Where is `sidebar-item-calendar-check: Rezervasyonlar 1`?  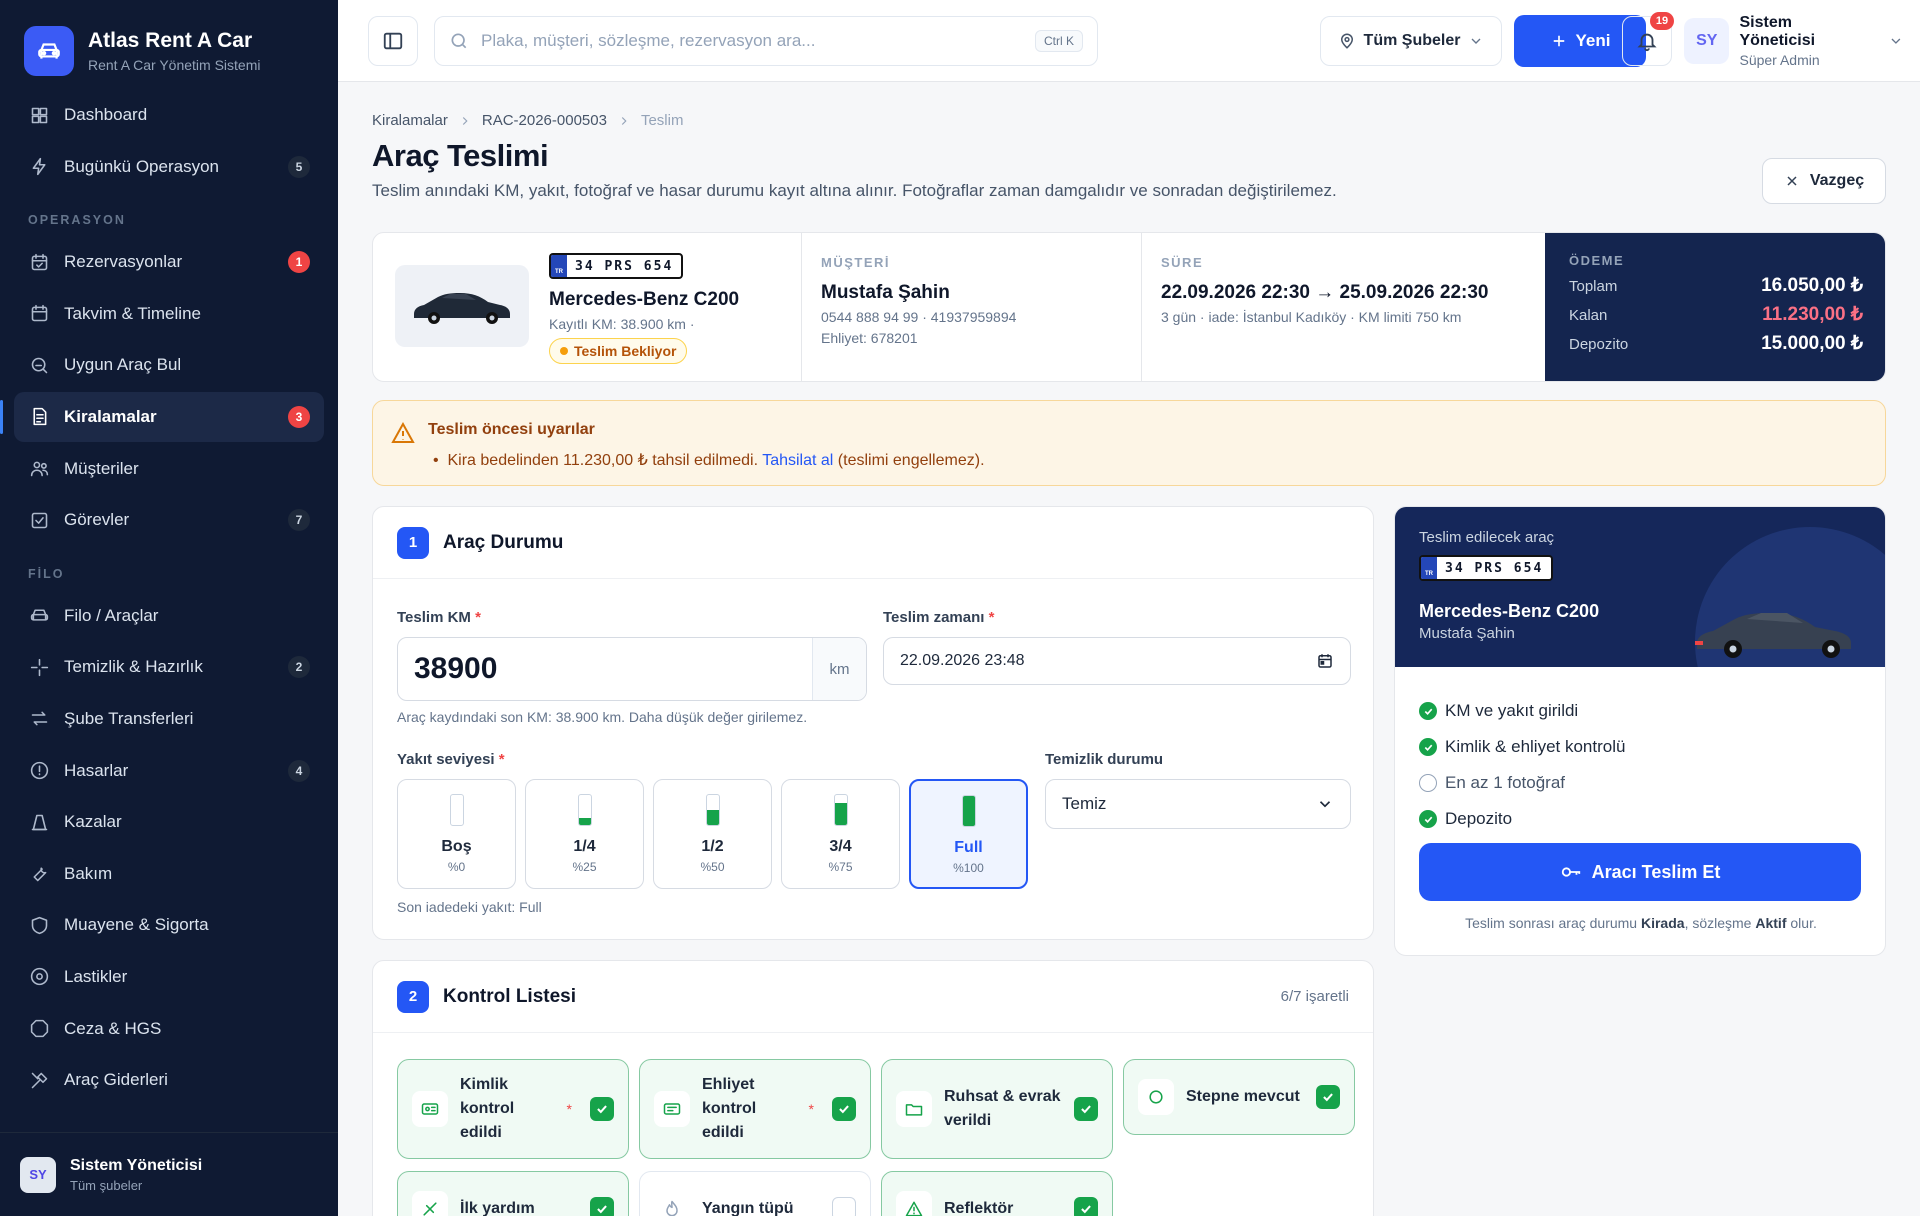 sidebar-item-calendar-check: Rezervasyonlar 1 is located at coordinates (169, 262).